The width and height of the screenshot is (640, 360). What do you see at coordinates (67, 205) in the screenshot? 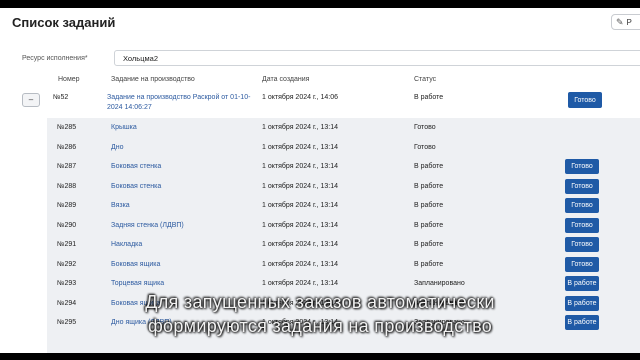
I see `row-number: №289` at bounding box center [67, 205].